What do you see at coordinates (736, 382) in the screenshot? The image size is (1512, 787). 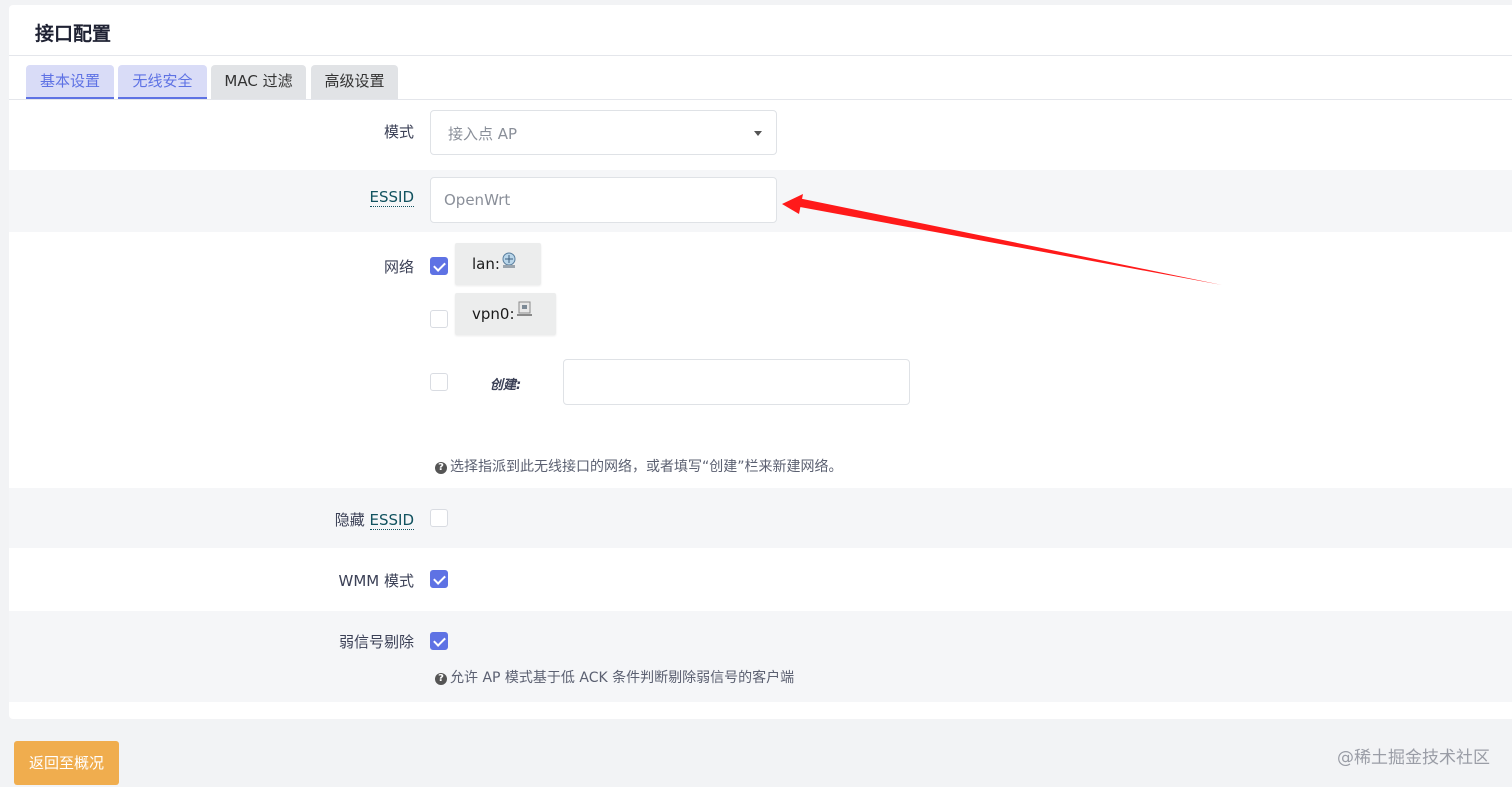 I see `network-create-input` at bounding box center [736, 382].